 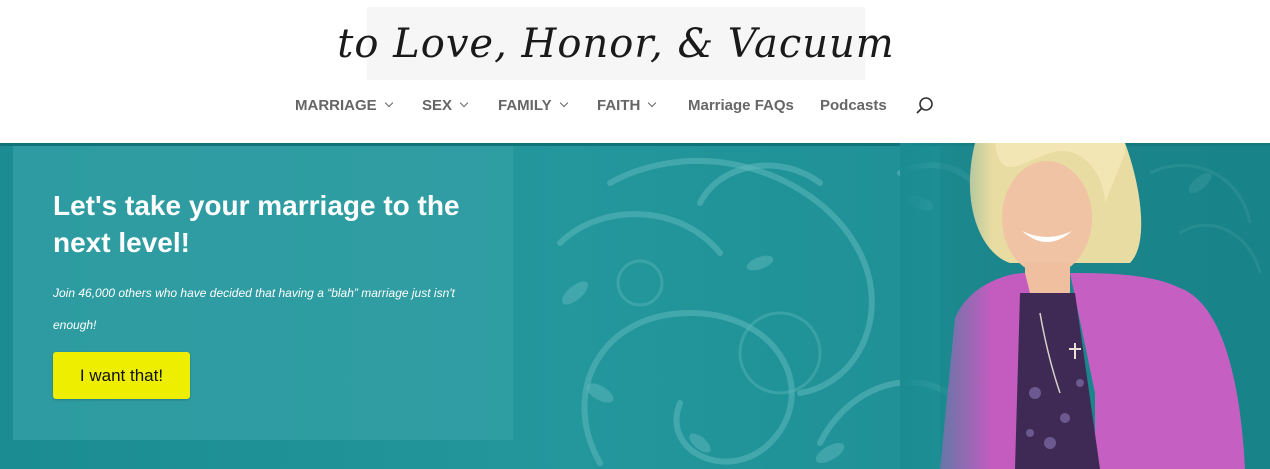 What do you see at coordinates (619, 105) in the screenshot?
I see `nav-item-label: FAITH` at bounding box center [619, 105].